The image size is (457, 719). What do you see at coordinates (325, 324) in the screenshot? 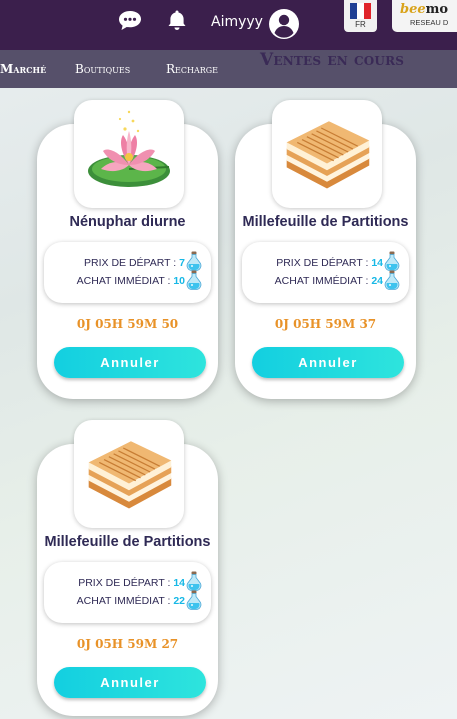
I see `time-remaining: 0J 05H 59M 37` at bounding box center [325, 324].